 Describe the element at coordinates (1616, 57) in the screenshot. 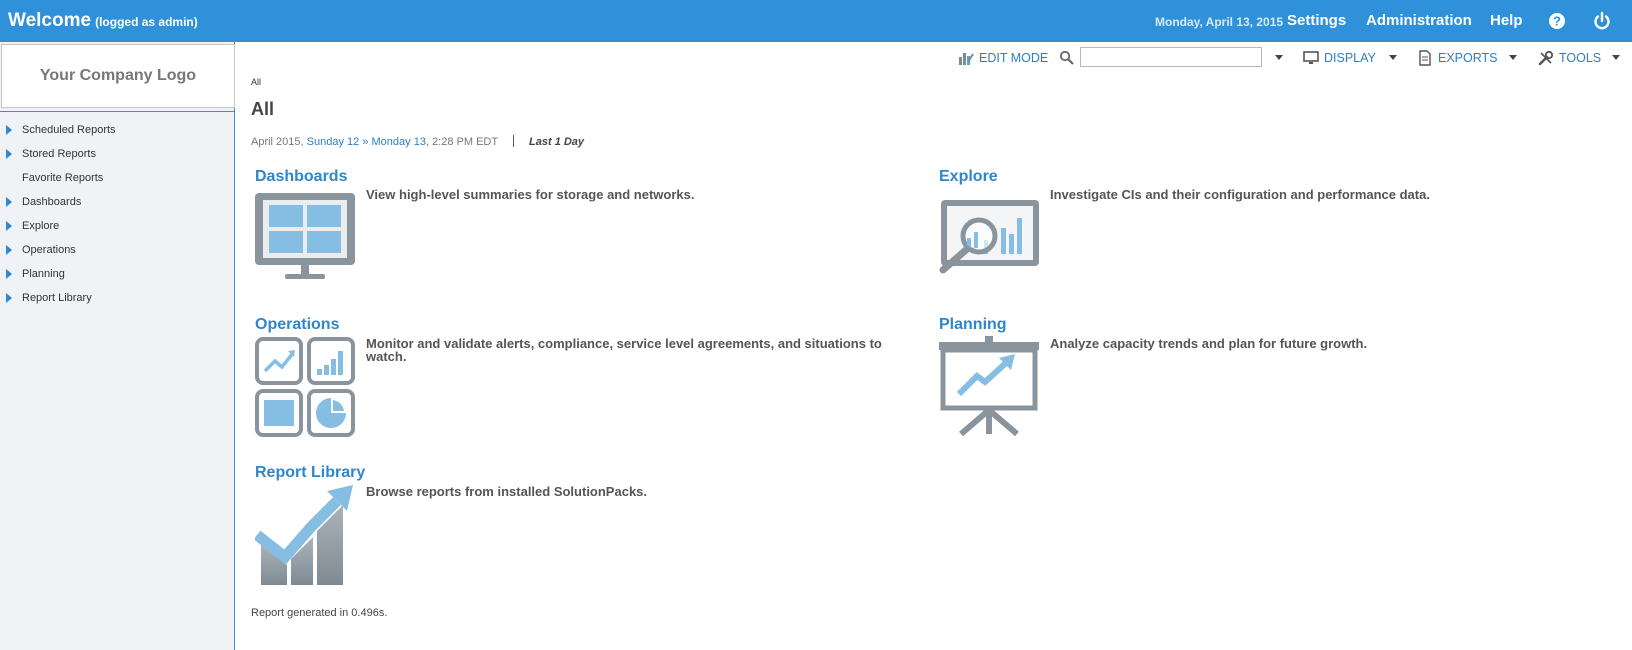

I see `tools-dropdown-icon` at that location.